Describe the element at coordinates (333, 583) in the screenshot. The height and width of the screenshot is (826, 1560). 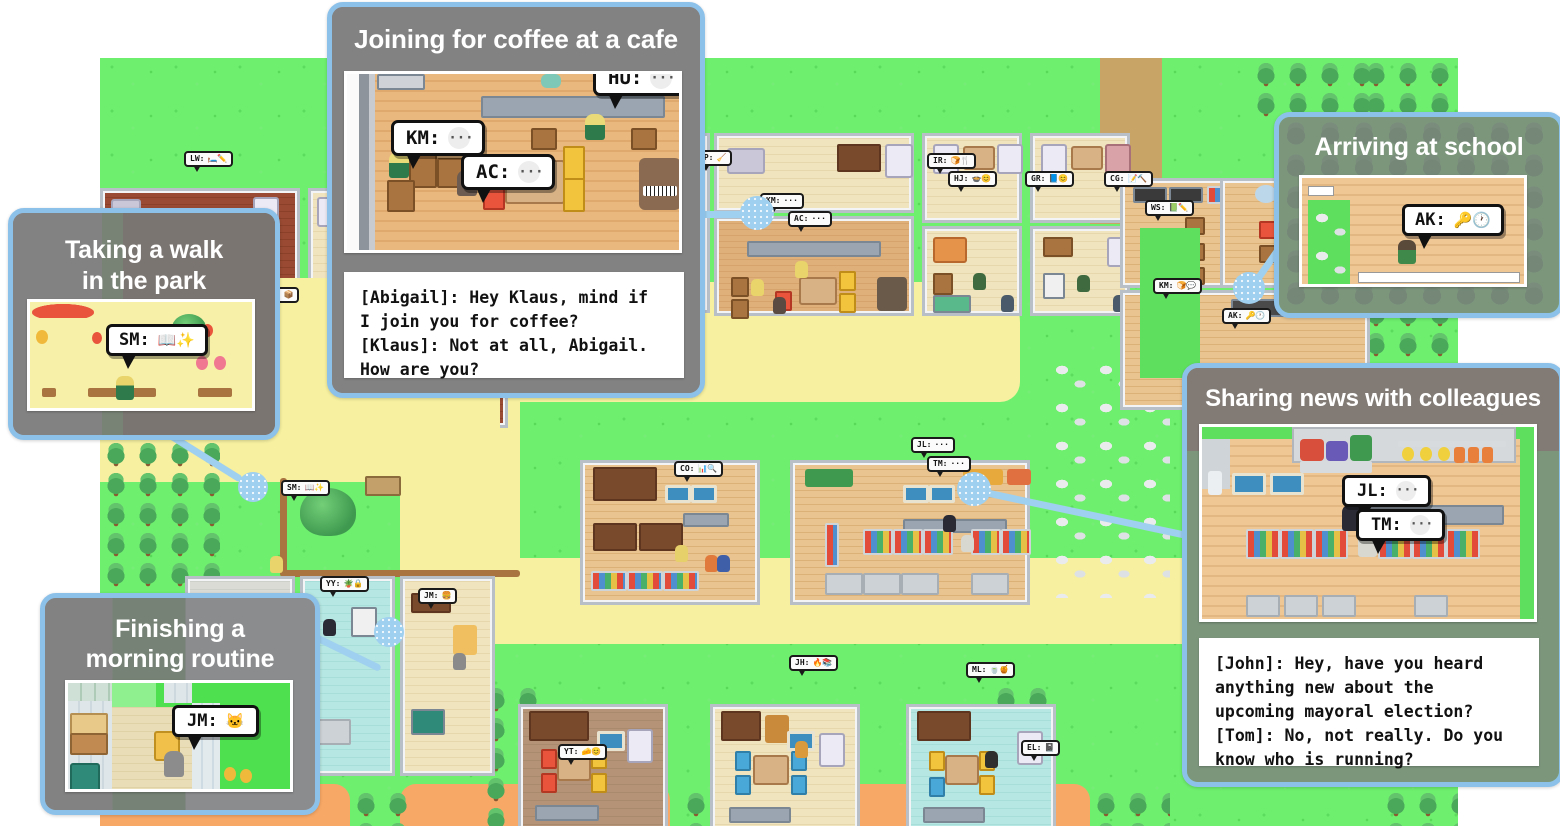
I see `map-label-name: YY:` at that location.